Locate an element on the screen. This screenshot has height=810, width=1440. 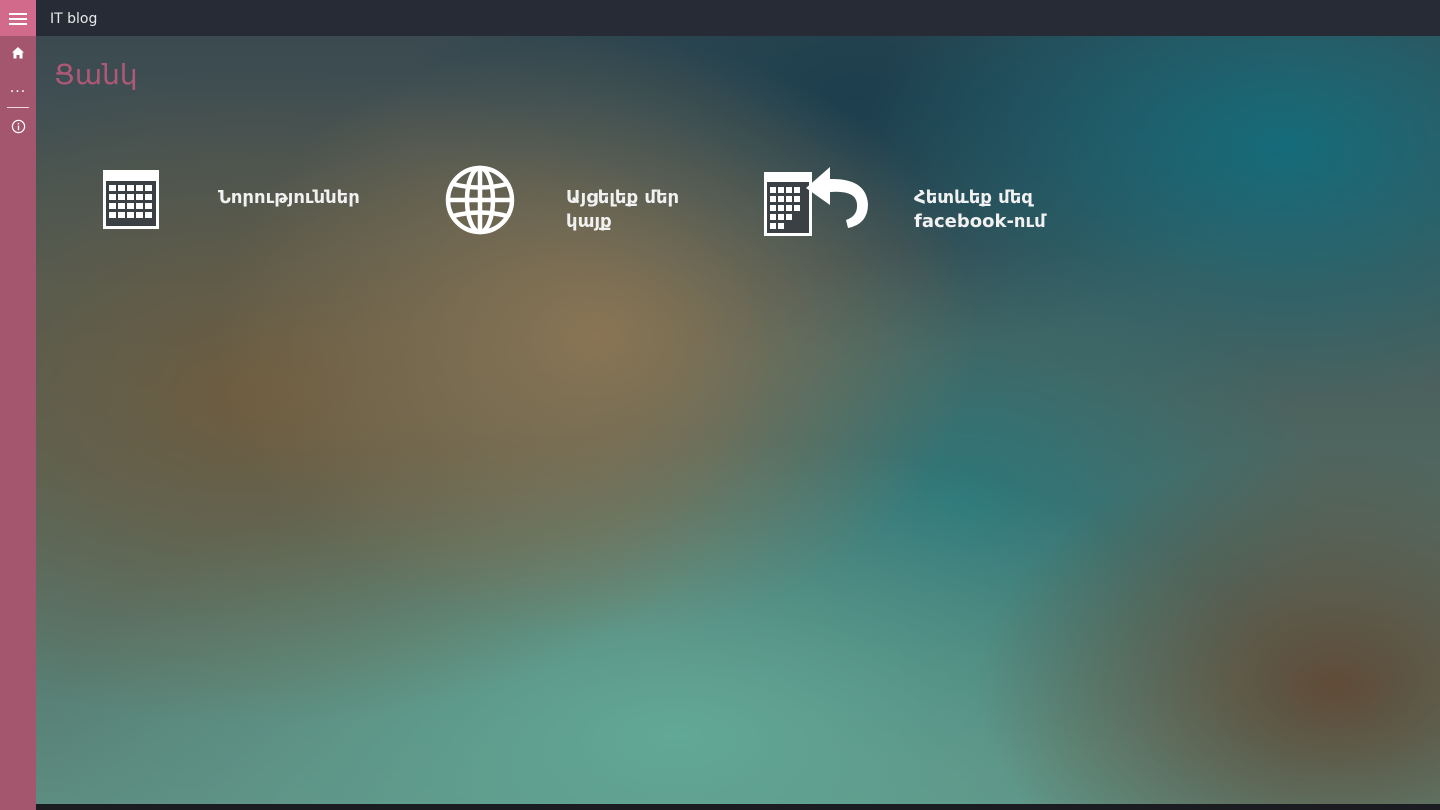
tile-website: Այցելեք մեր կայք is located at coordinates (594, 209).